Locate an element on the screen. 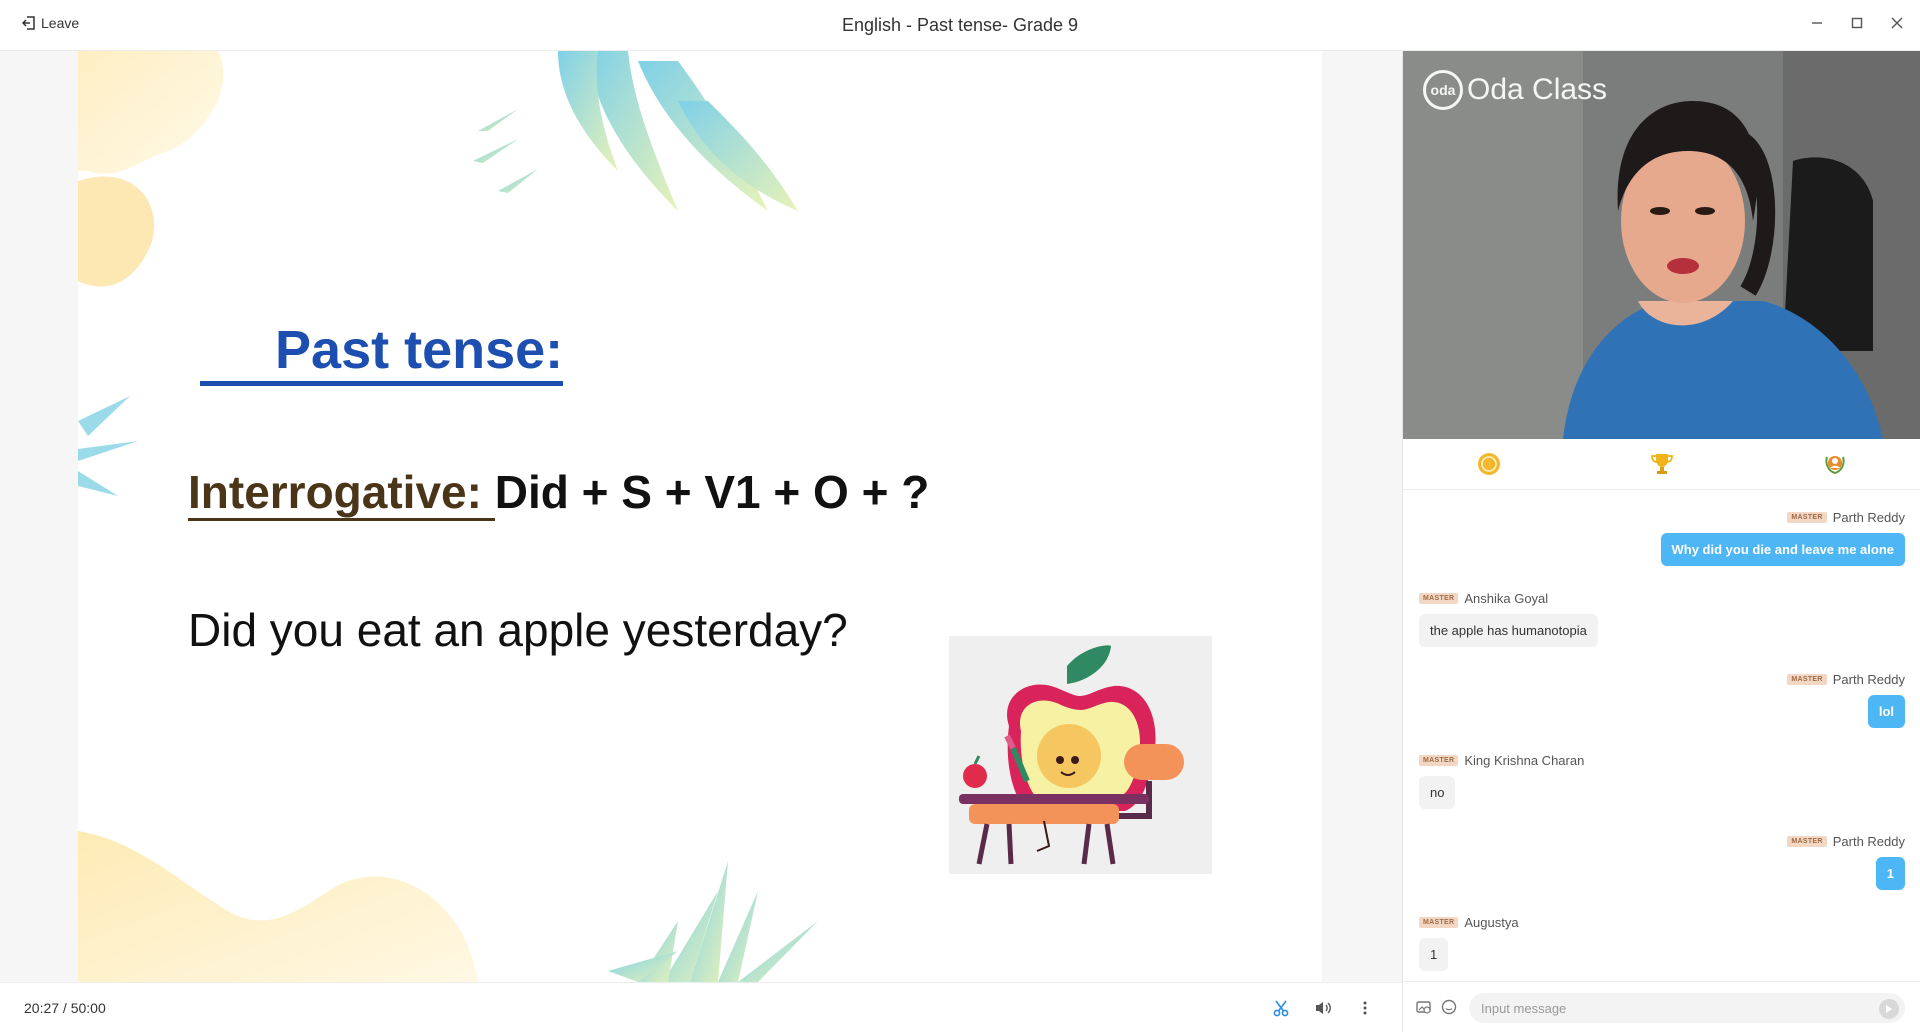  oda-coin-icon is located at coordinates (1489, 464).